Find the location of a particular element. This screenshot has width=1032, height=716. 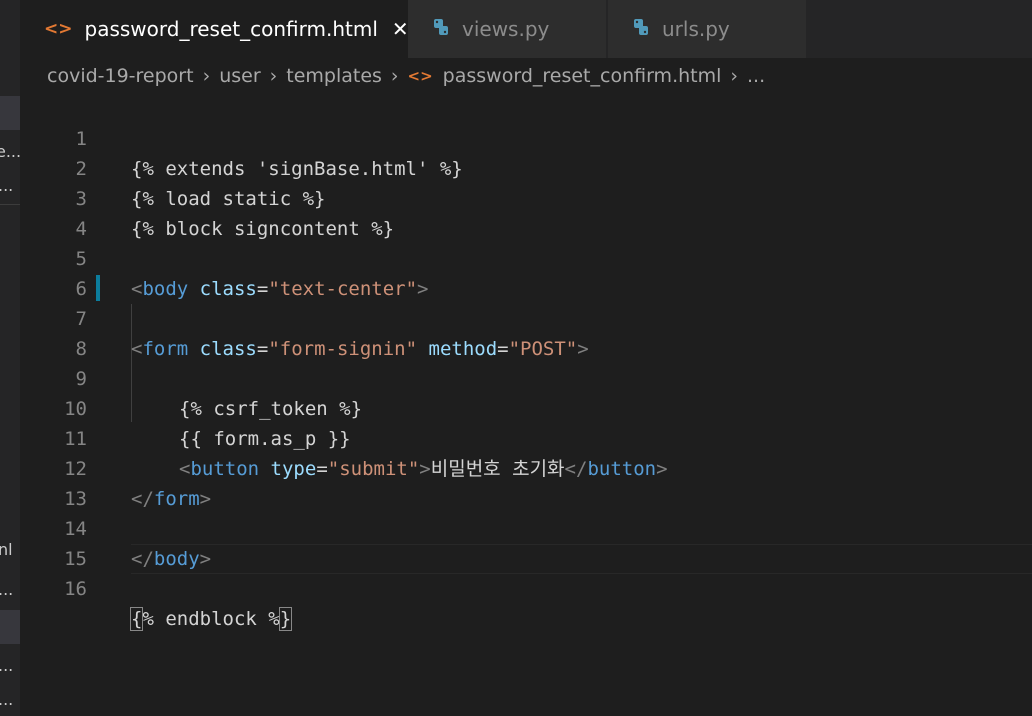

breadcrumb-item: user is located at coordinates (239, 76).